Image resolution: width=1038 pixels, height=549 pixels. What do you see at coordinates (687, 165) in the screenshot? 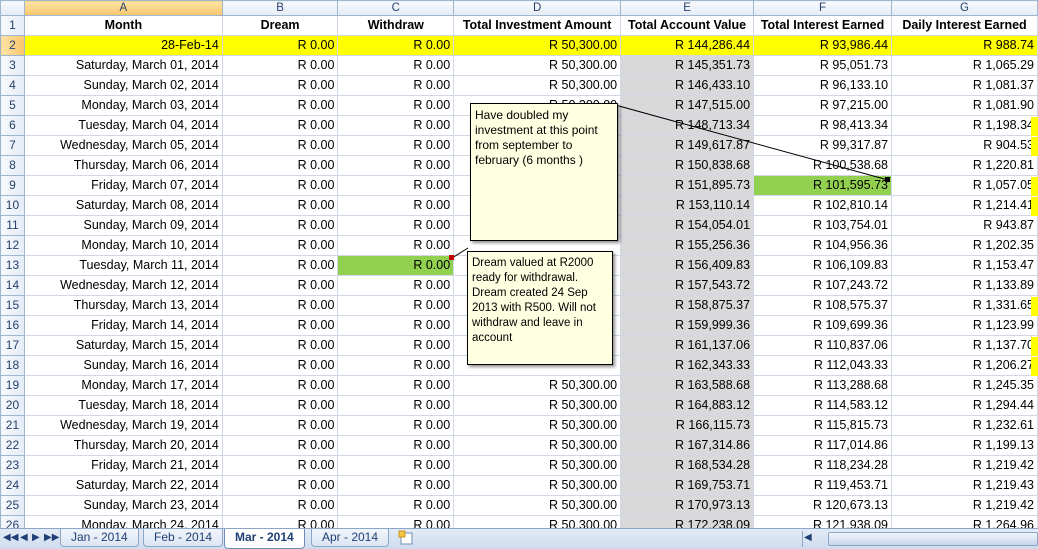
I see `cell-total-account-value: R 150,838.68` at bounding box center [687, 165].